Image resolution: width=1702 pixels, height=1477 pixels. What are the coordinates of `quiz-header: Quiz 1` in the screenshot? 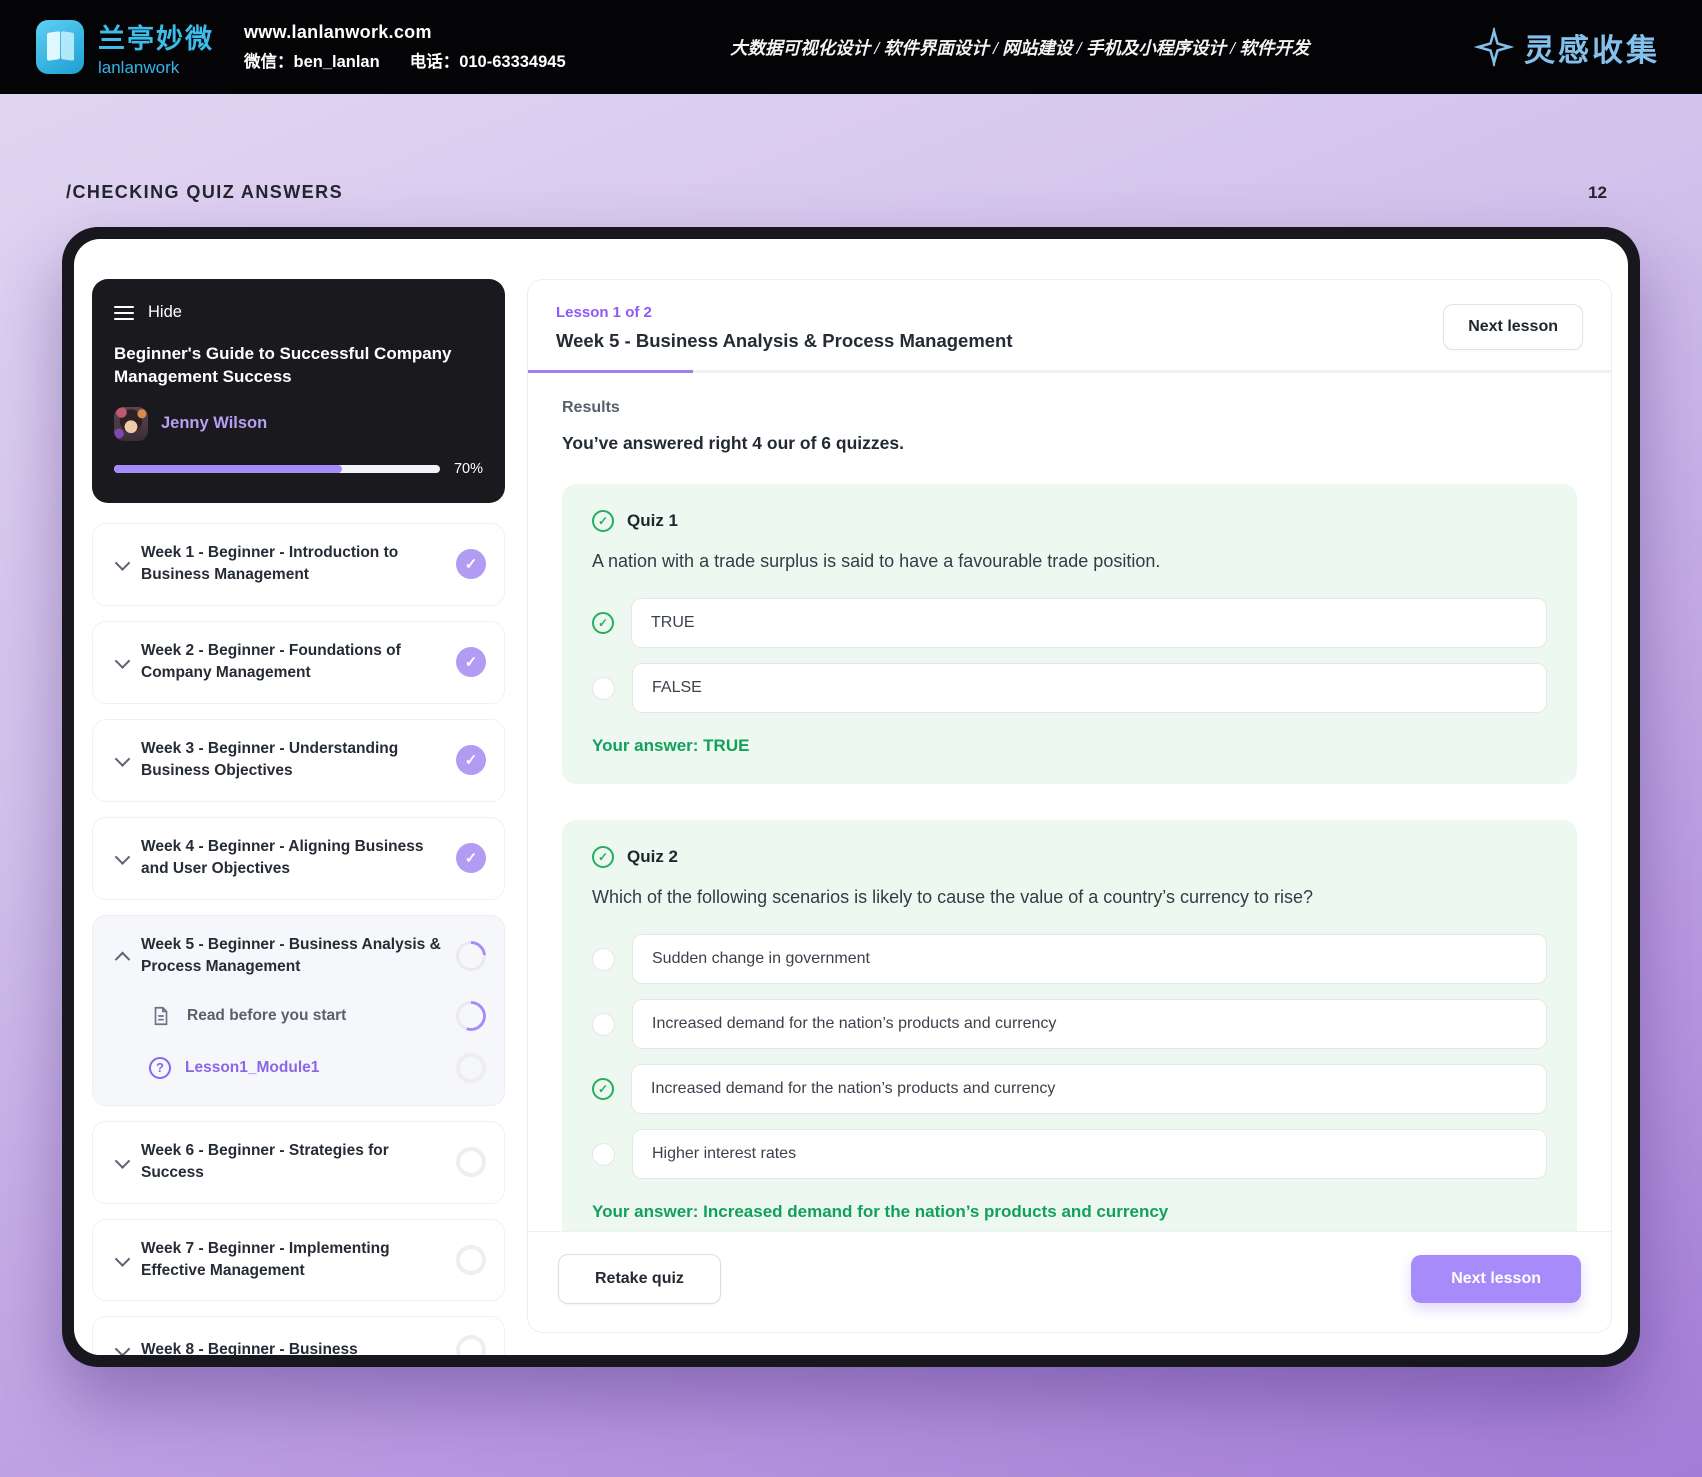 It's located at (1069, 521).